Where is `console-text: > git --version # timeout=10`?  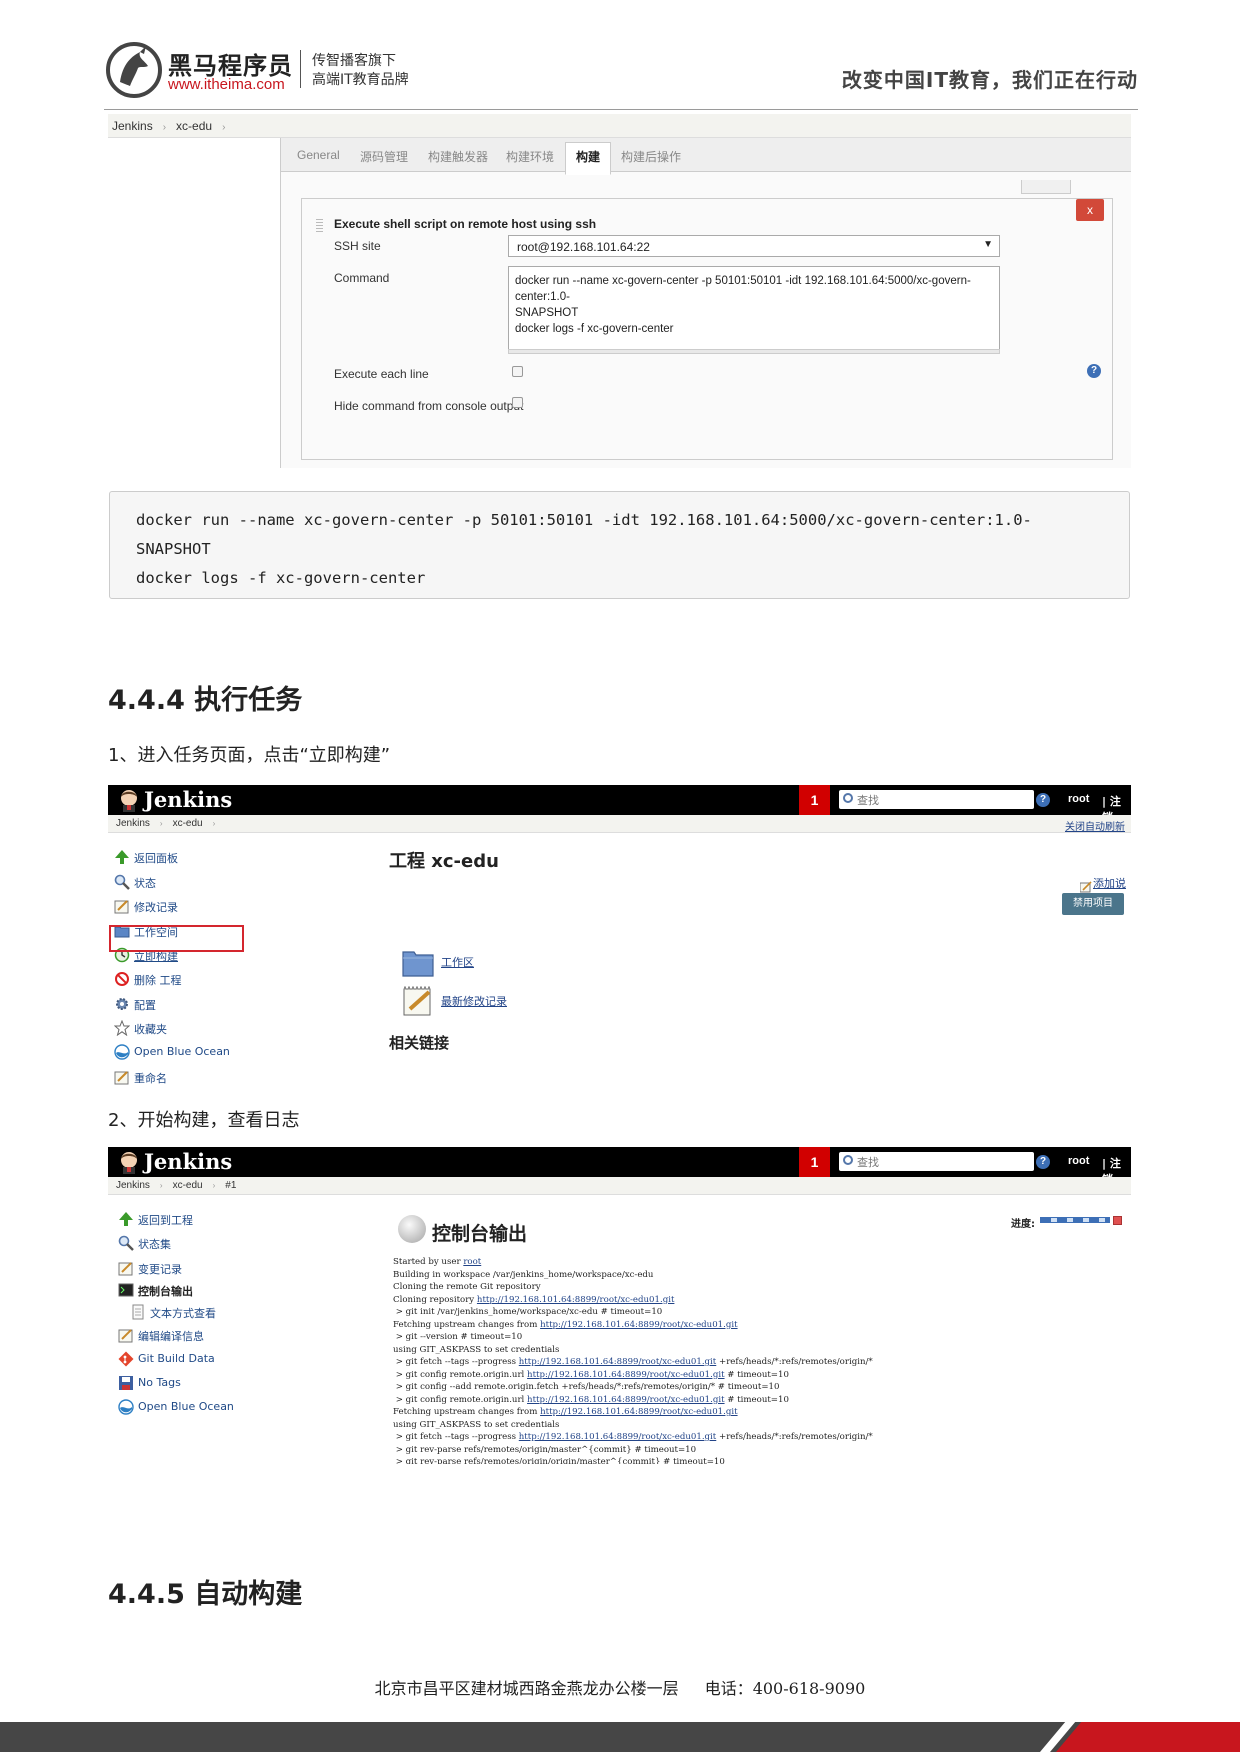 console-text: > git --version # timeout=10 is located at coordinates (458, 1337).